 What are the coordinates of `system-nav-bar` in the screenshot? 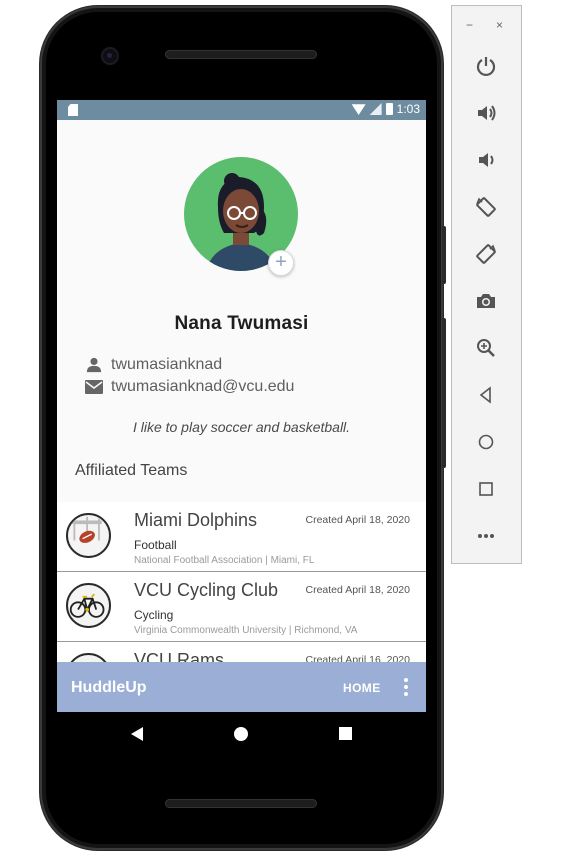 It's located at (241, 734).